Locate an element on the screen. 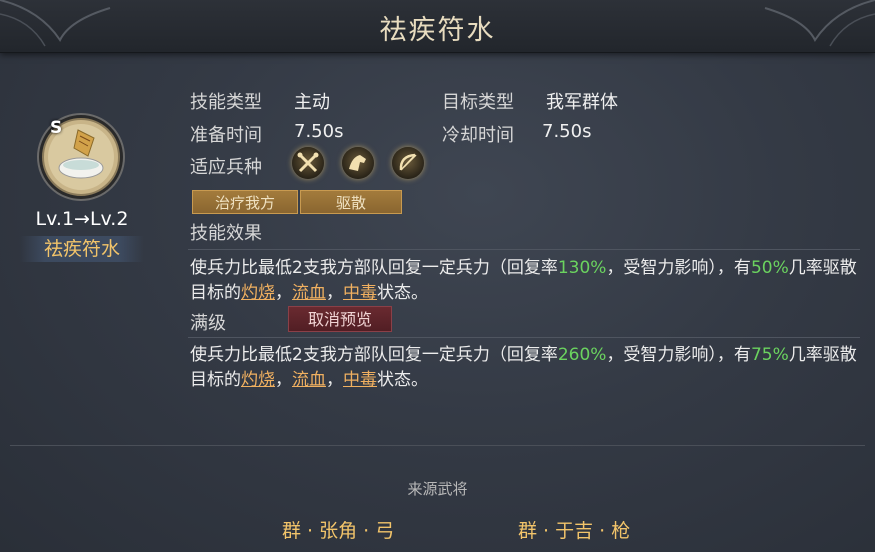 The height and width of the screenshot is (552, 875). tag-heal: 治疗我方 is located at coordinates (245, 202).